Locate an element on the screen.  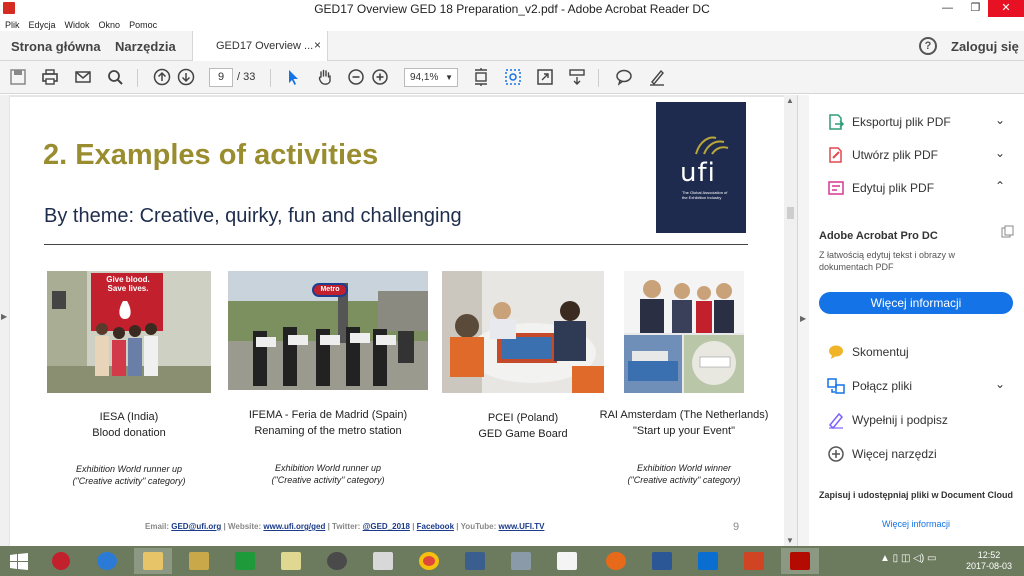
footer-facebook-link: Facebook is located at coordinates (435, 526).